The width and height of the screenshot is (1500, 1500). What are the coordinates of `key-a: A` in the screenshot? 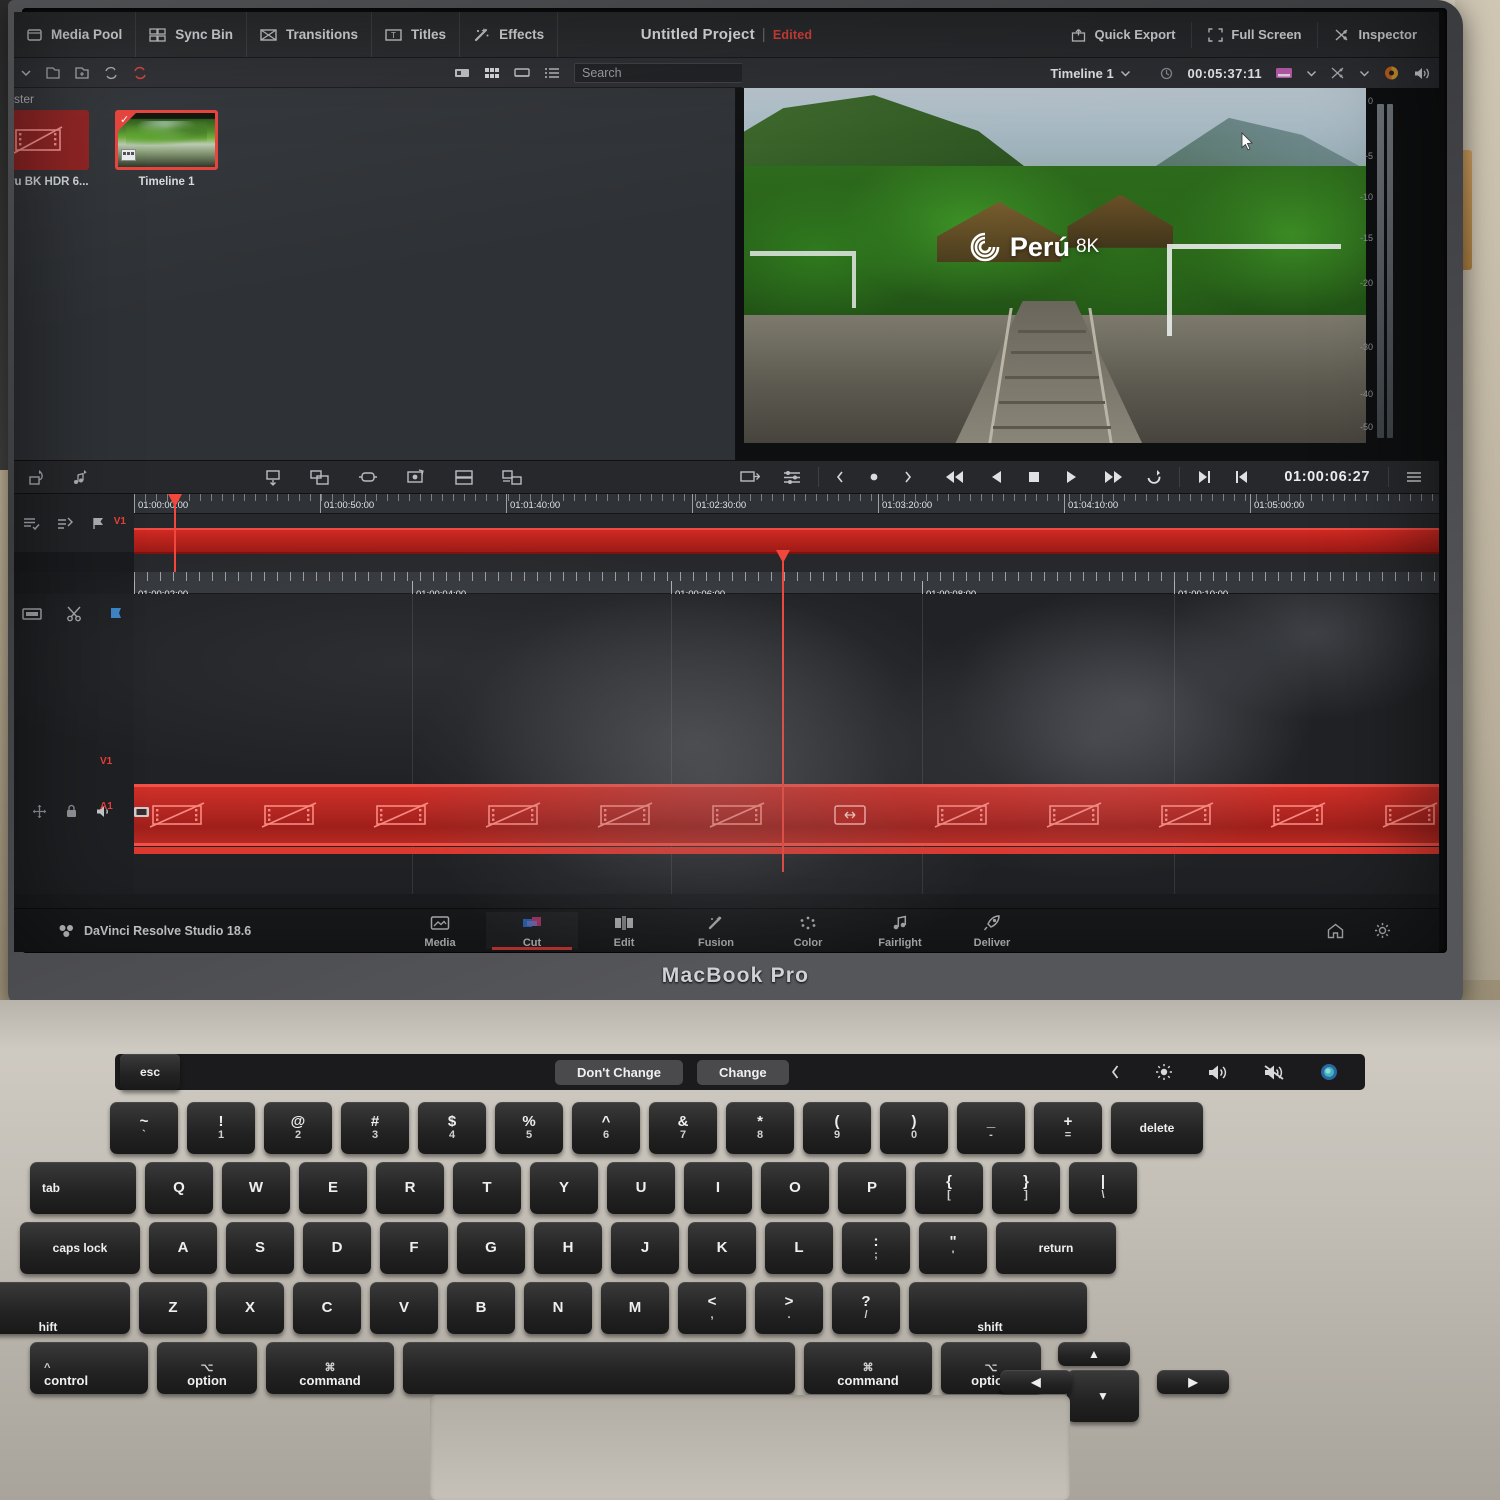 It's located at (183, 1248).